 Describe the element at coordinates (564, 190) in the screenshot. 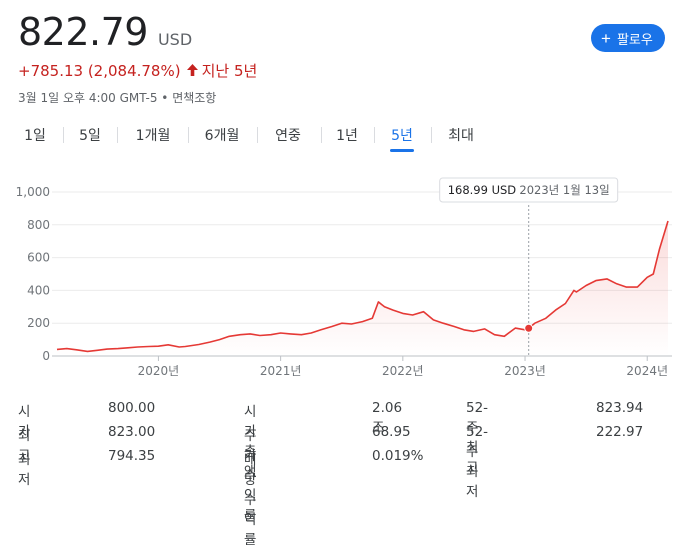

I see `tooltip-date: 2023년 1월 13일` at that location.